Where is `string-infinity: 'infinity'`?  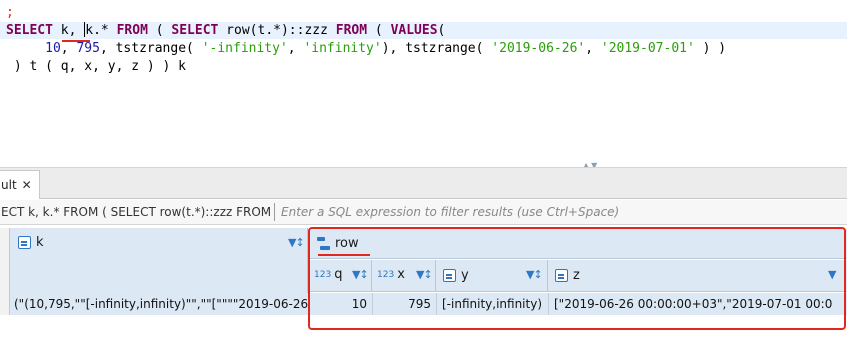 string-infinity: 'infinity' is located at coordinates (342, 48).